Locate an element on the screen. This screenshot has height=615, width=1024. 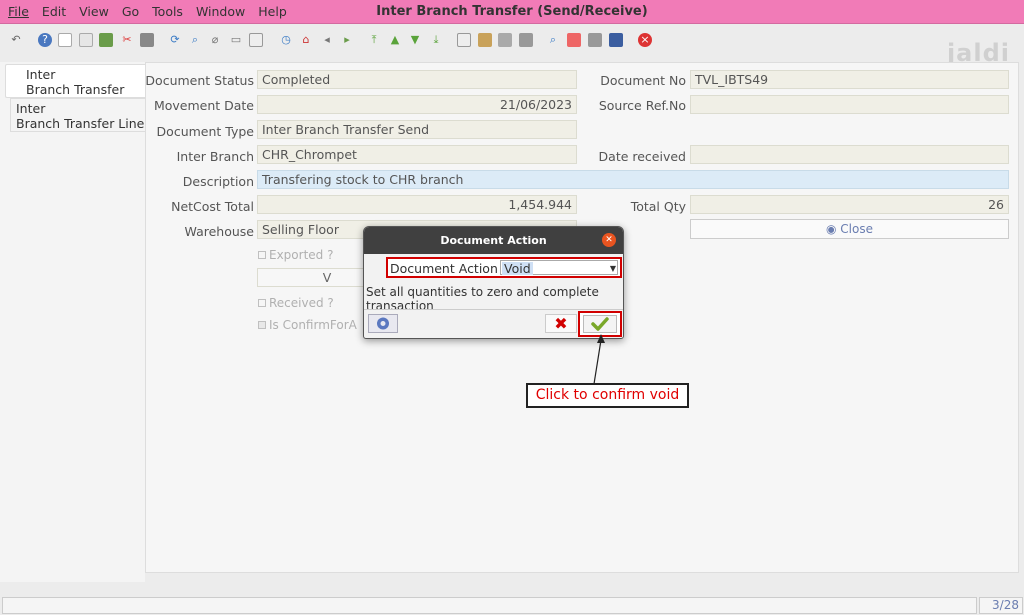
source-ref-label: Source Ref.No is located at coordinates (642, 105).